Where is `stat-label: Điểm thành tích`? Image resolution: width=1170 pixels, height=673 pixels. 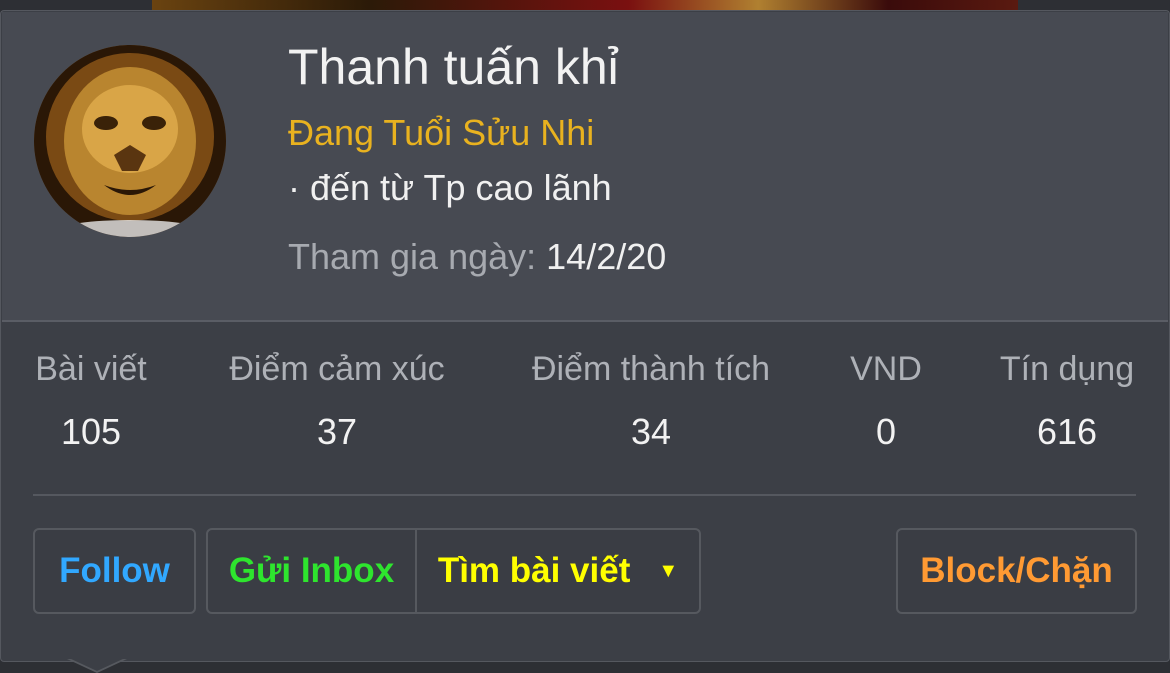 stat-label: Điểm thành tích is located at coordinates (651, 369).